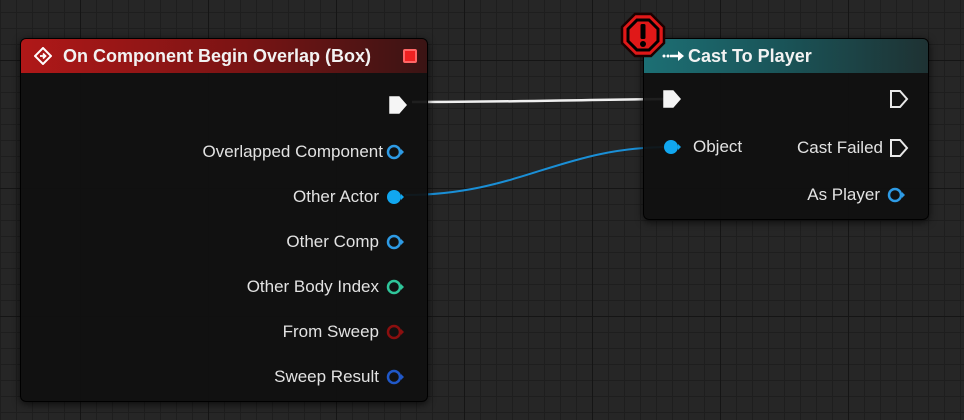 The image size is (964, 420). Describe the element at coordinates (899, 148) in the screenshot. I see `cast-failed-pin` at that location.